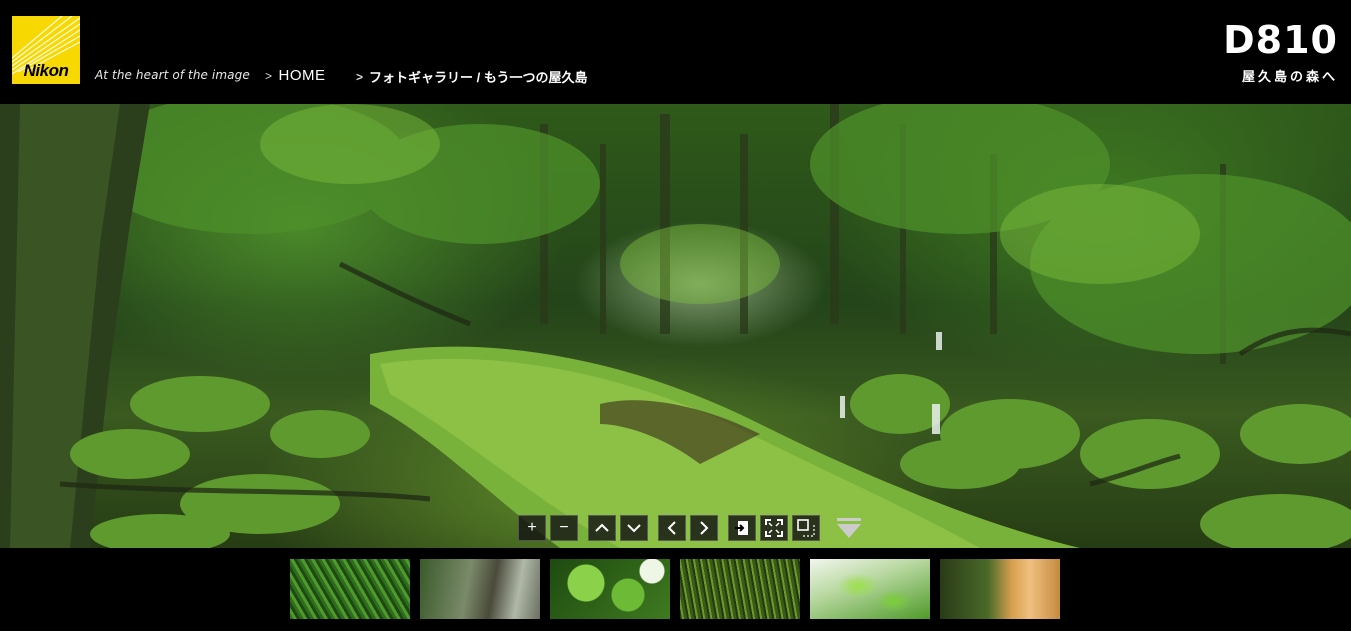 The width and height of the screenshot is (1351, 631). What do you see at coordinates (302, 75) in the screenshot?
I see `breadcrumb-home-label: HOME` at bounding box center [302, 75].